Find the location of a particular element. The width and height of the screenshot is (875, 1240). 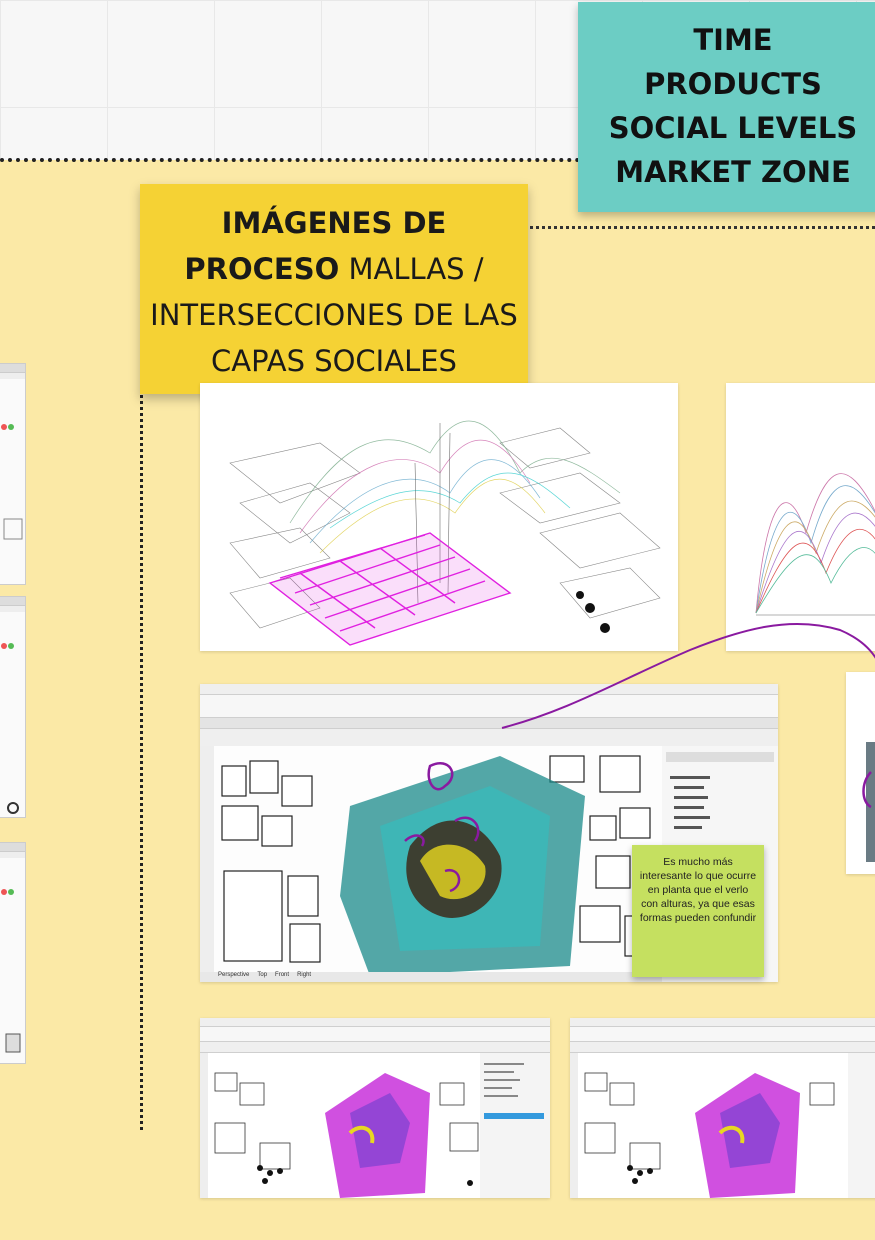

toolbar-tabs is located at coordinates (489, 723).